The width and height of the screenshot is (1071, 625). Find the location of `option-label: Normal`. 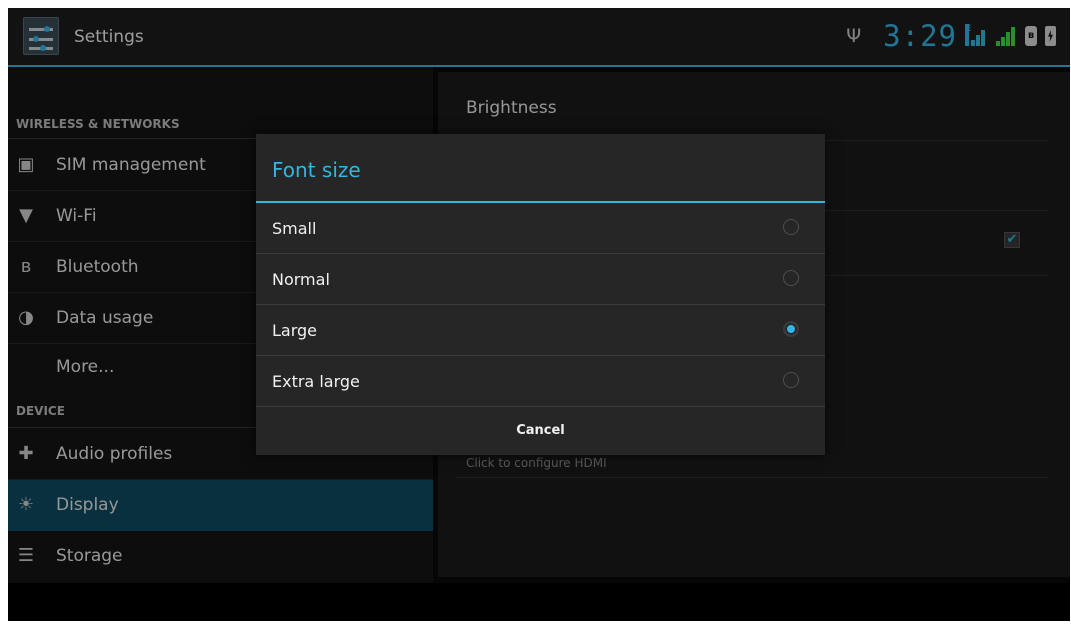

option-label: Normal is located at coordinates (301, 279).